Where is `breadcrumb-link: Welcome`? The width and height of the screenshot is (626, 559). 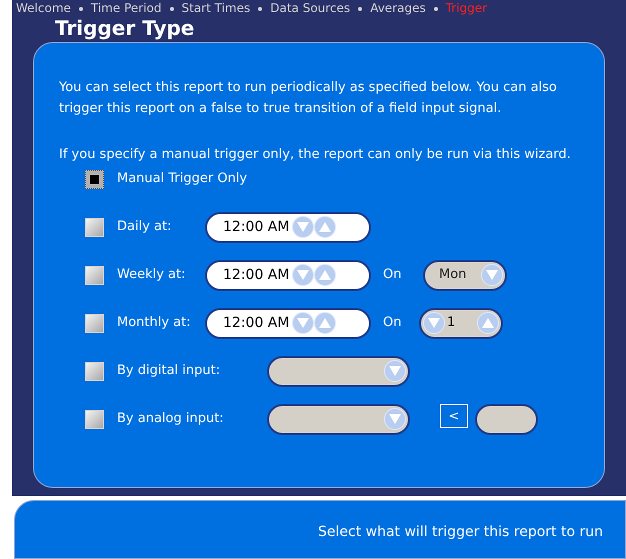
breadcrumb-link: Welcome is located at coordinates (43, 9).